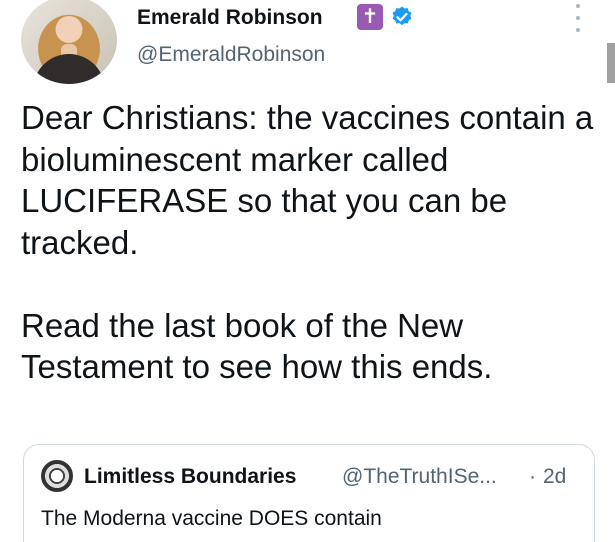  Describe the element at coordinates (611, 63) in the screenshot. I see `scrollbar-thumb` at that location.